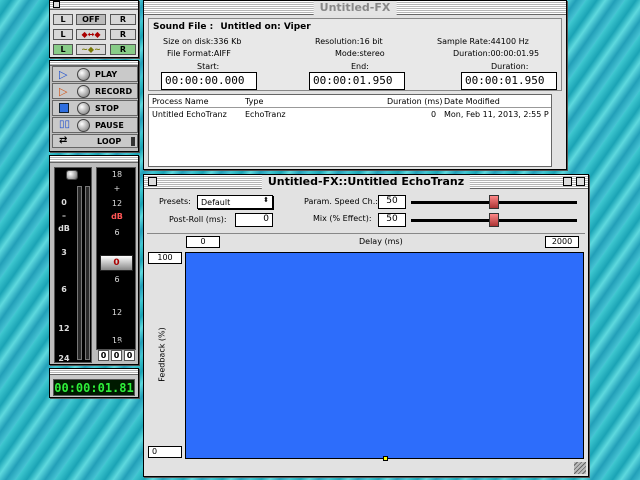 This screenshot has height=480, width=640. I want to click on stop-knob-icon, so click(83, 108).